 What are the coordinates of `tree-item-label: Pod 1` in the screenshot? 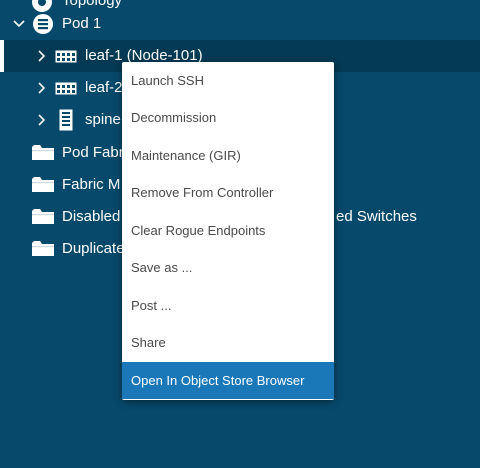 It's located at (82, 23).